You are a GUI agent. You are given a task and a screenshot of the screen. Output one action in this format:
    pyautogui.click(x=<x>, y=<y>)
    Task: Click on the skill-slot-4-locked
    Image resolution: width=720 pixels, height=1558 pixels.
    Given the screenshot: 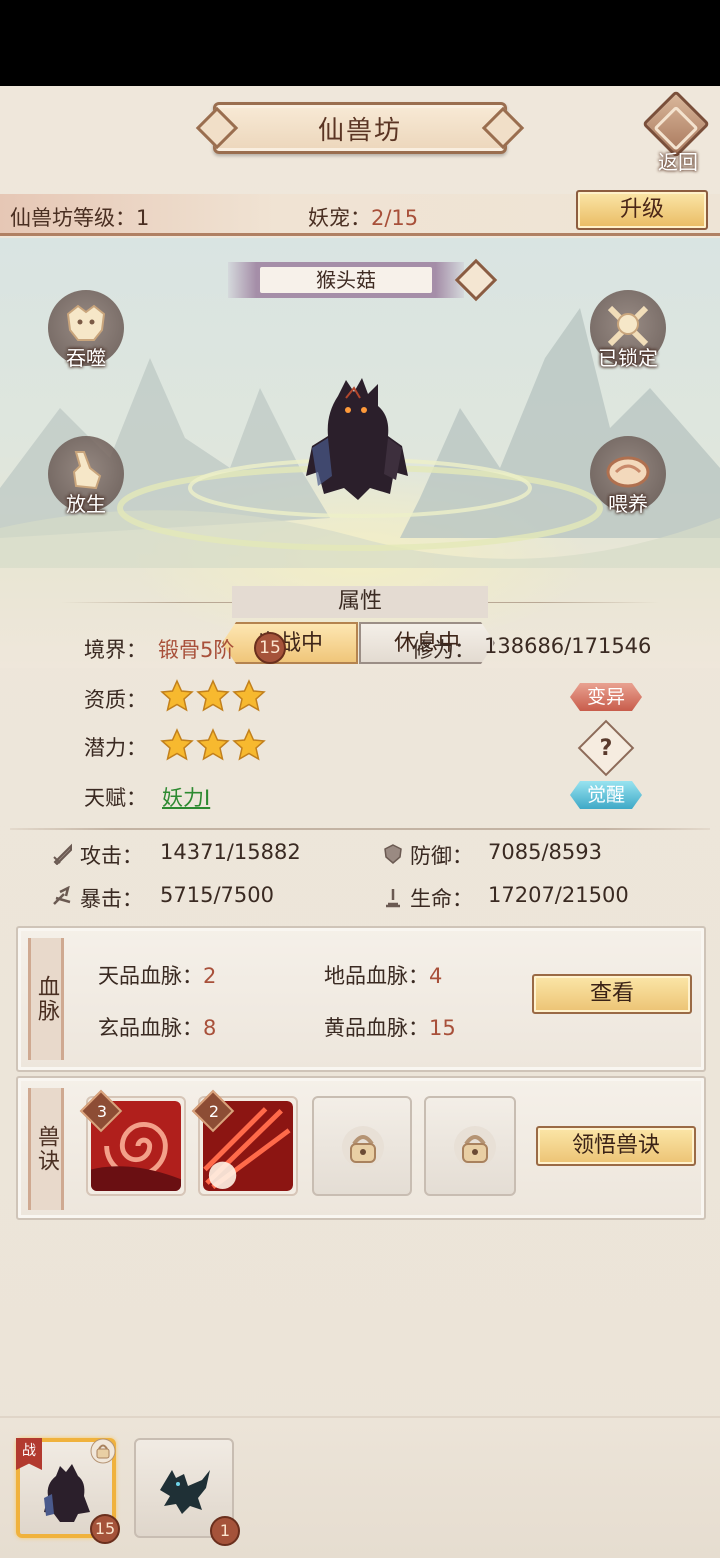 What is the action you would take?
    pyautogui.click(x=470, y=1146)
    